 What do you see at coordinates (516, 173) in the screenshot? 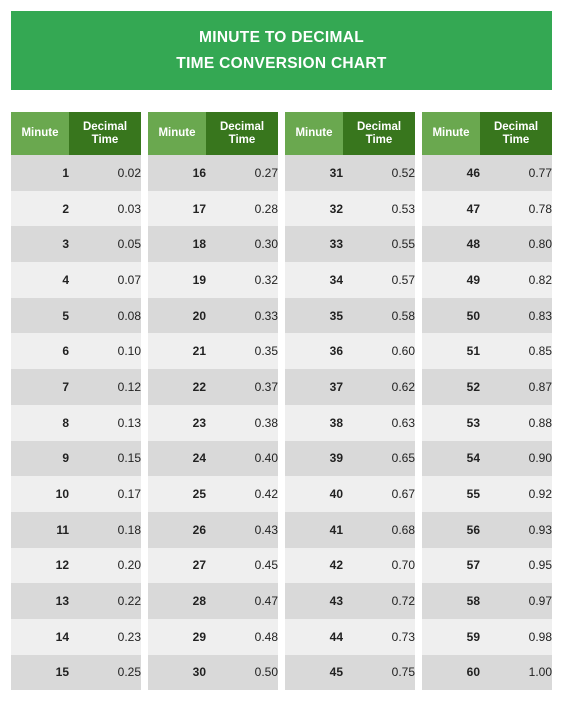
I see `cell-decimal-time: 0.77` at bounding box center [516, 173].